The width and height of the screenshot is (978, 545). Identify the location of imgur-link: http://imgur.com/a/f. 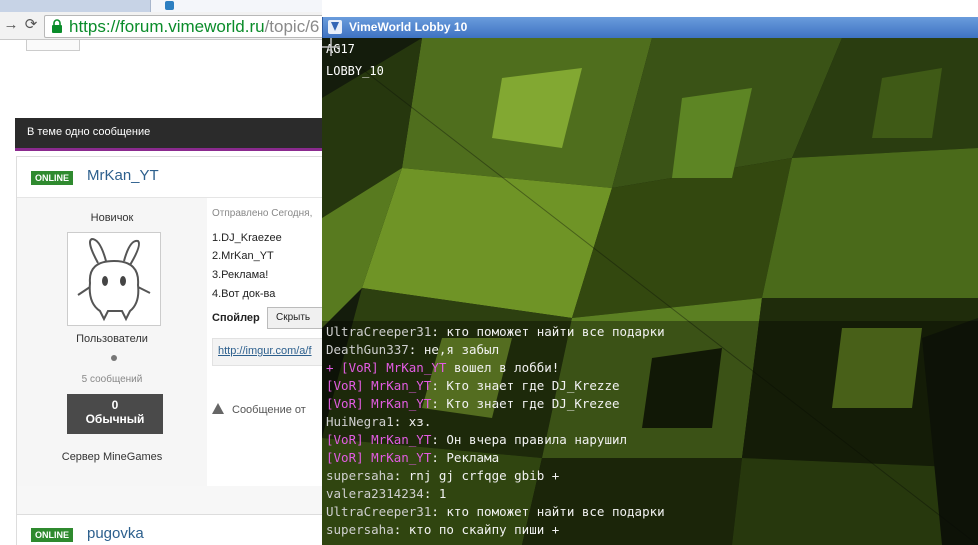
(265, 351).